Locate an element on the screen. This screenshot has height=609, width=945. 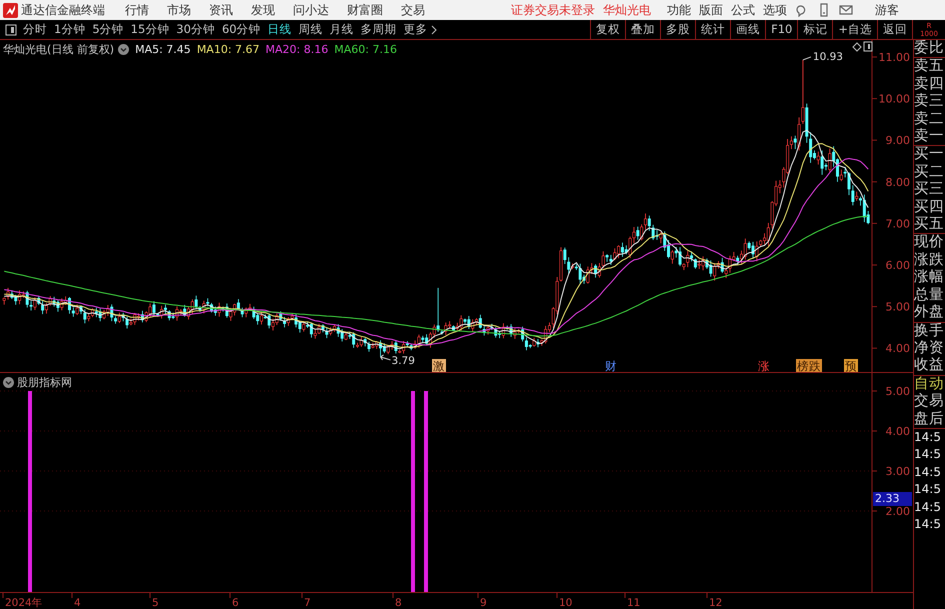
tool-button: 叠加 is located at coordinates (642, 29).